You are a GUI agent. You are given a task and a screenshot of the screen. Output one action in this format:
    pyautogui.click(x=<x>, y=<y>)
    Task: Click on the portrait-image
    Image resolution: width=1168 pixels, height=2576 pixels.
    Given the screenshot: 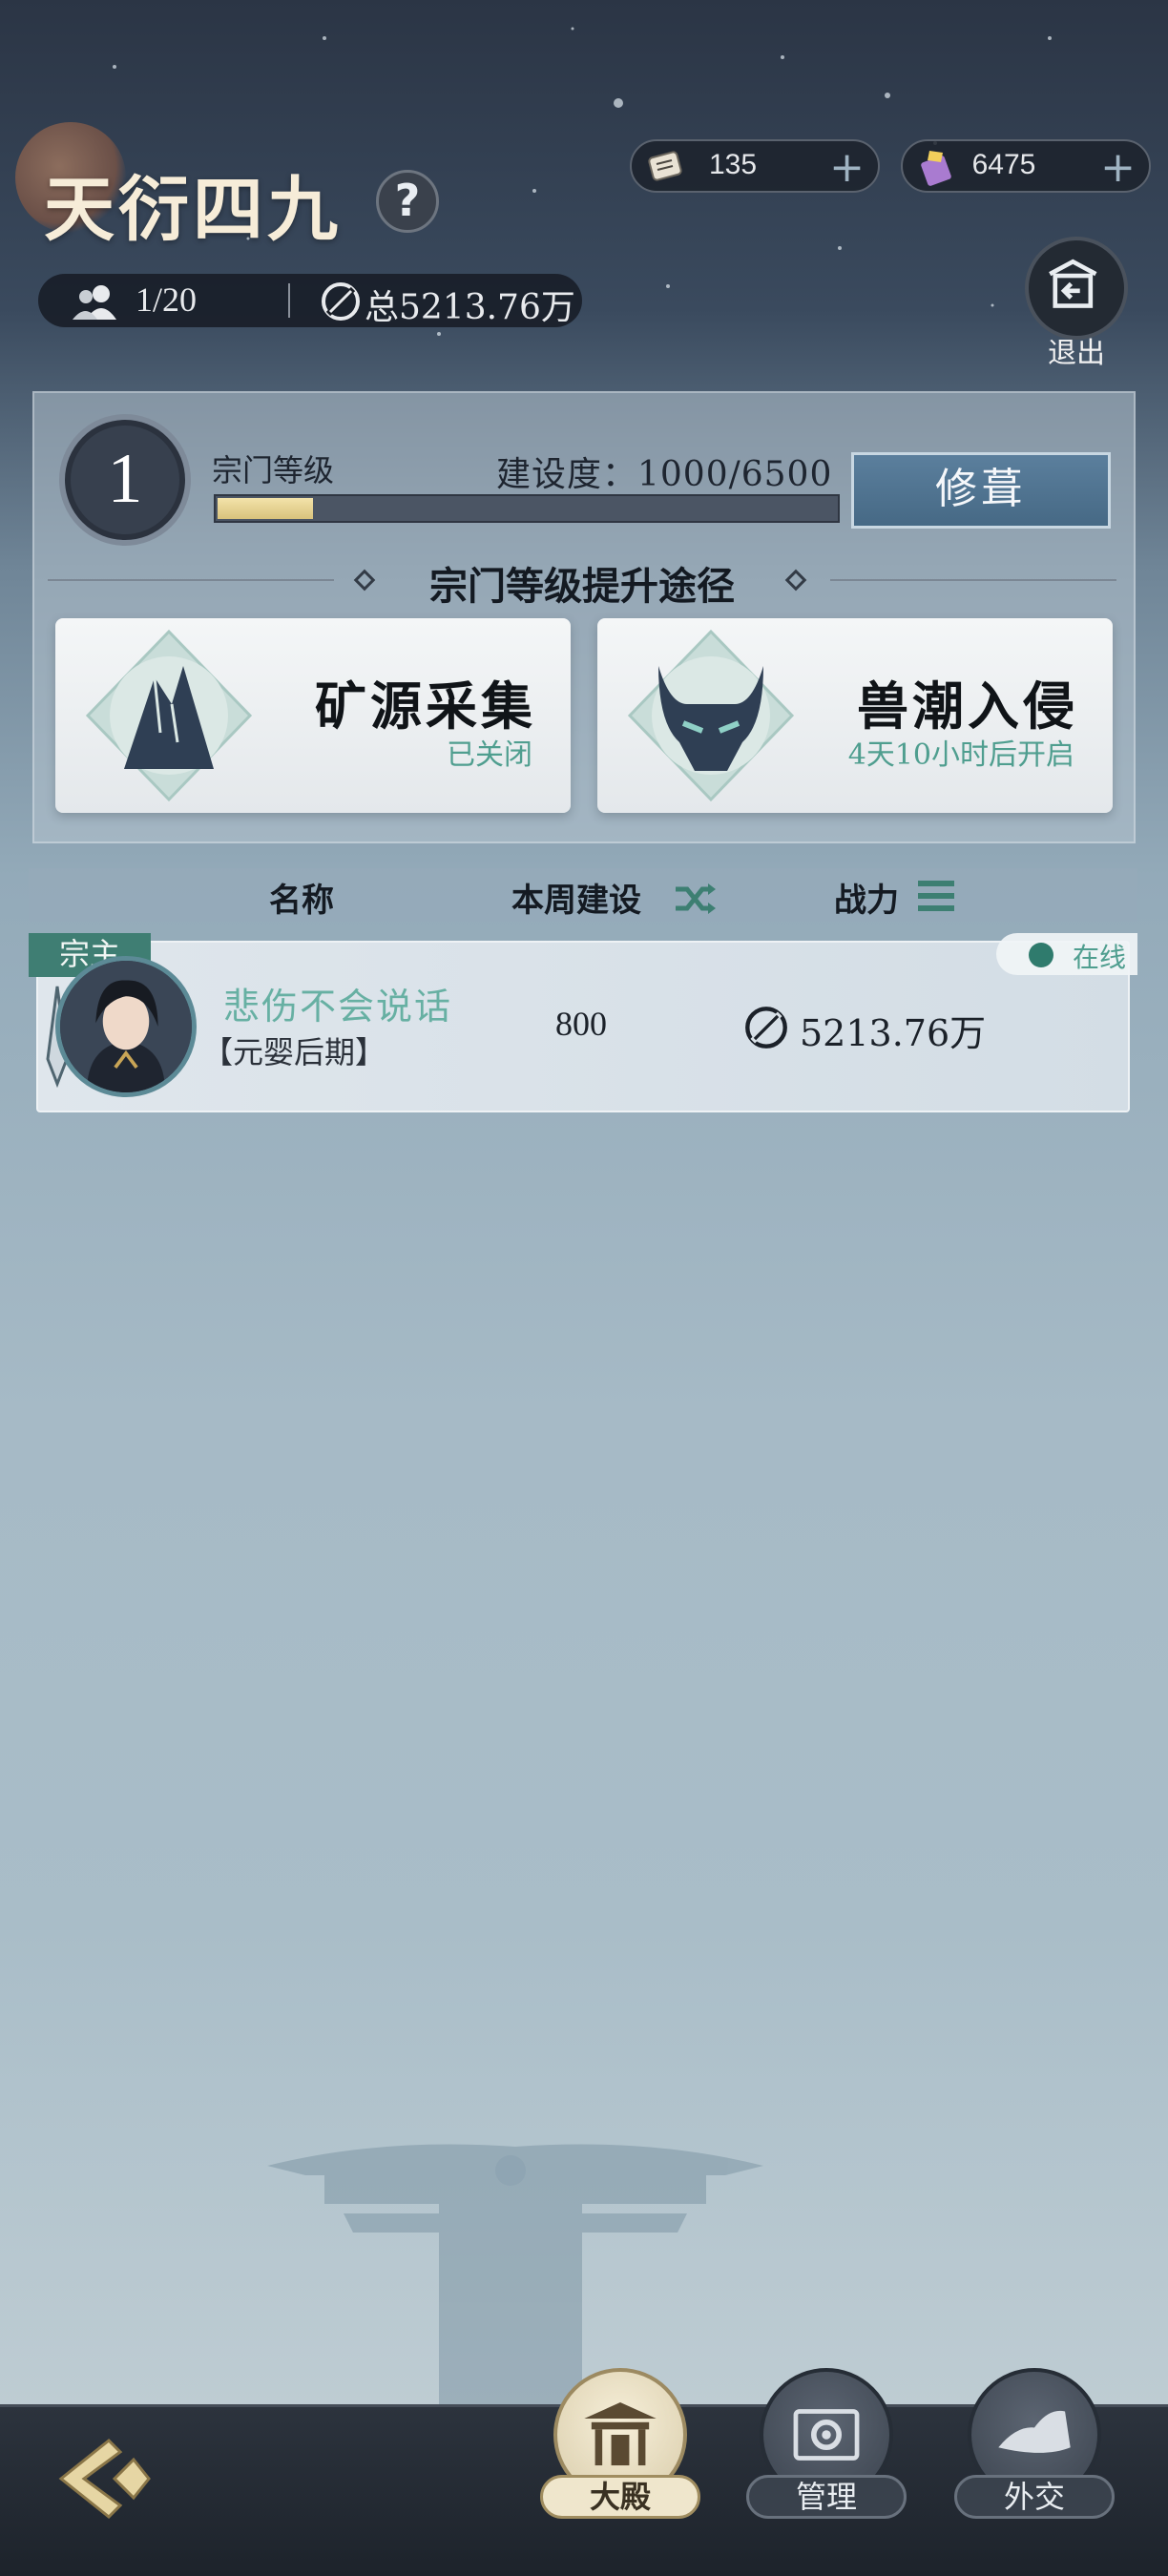 What is the action you would take?
    pyautogui.click(x=126, y=1026)
    